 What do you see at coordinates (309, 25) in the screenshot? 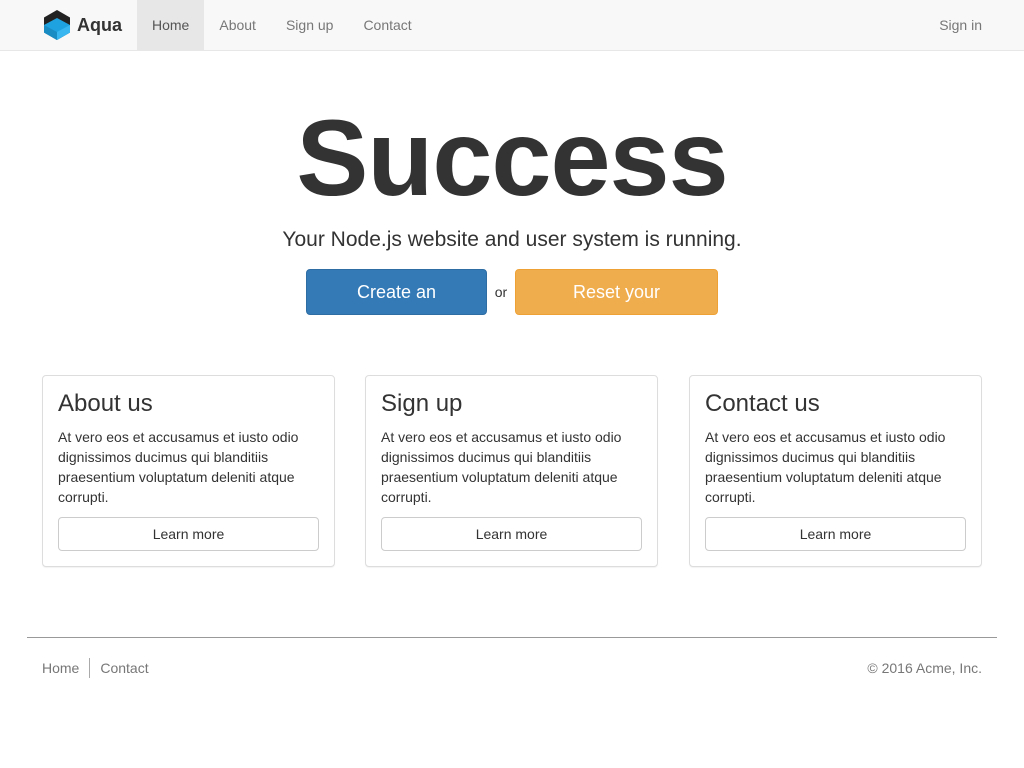
I see `nav-item-sign-up: Sign up` at bounding box center [309, 25].